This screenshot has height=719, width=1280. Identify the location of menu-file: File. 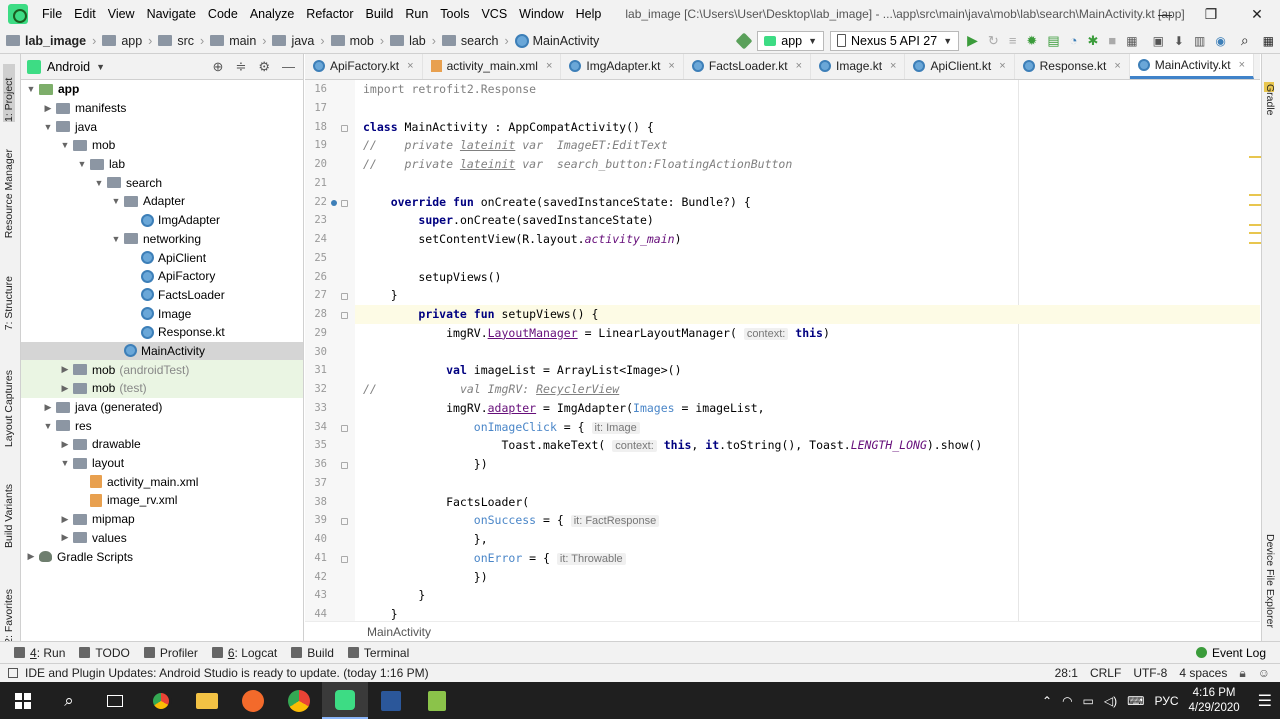
(52, 14).